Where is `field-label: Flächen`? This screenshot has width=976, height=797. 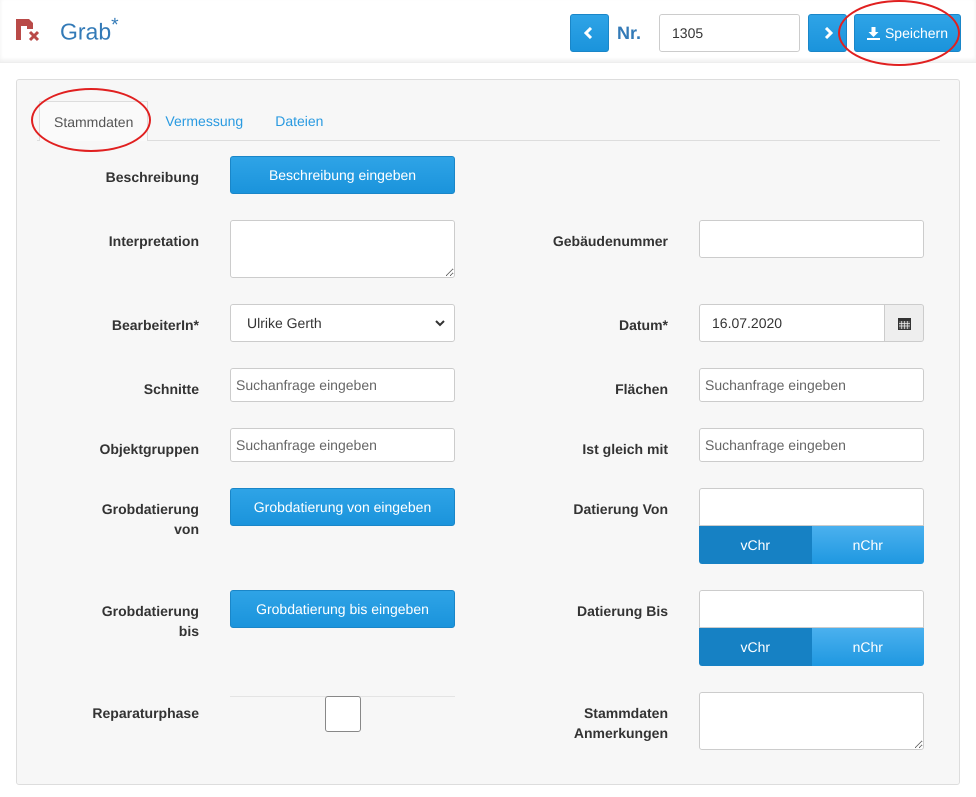
field-label: Flächen is located at coordinates (641, 389).